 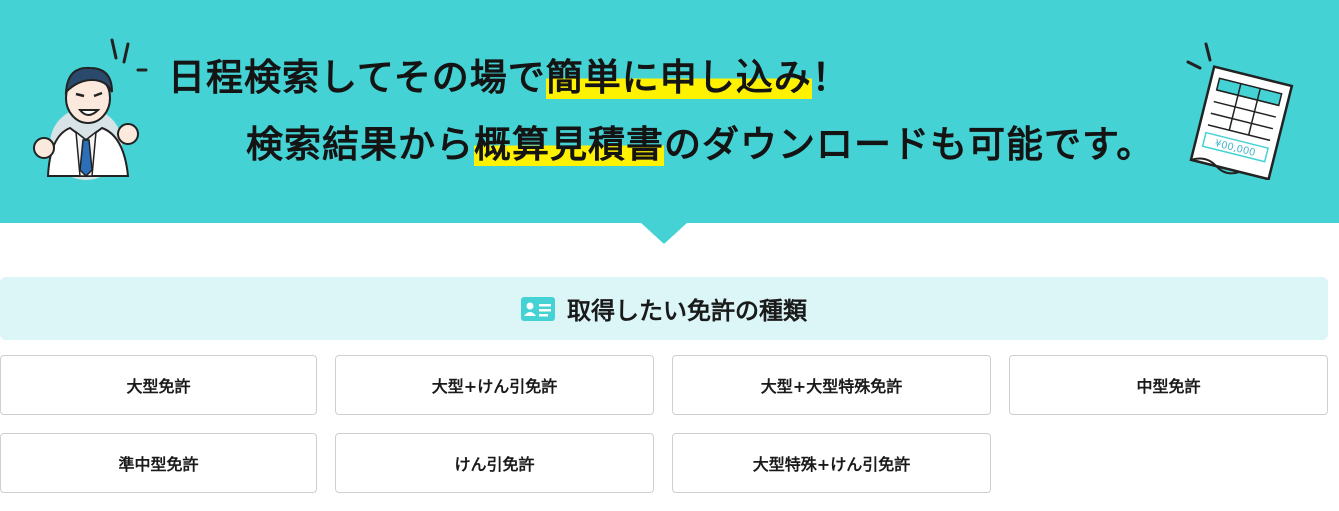 I want to click on hero-headline-2: 検索結果から概算見積書のダウンロードも可能です。, so click(x=700, y=145).